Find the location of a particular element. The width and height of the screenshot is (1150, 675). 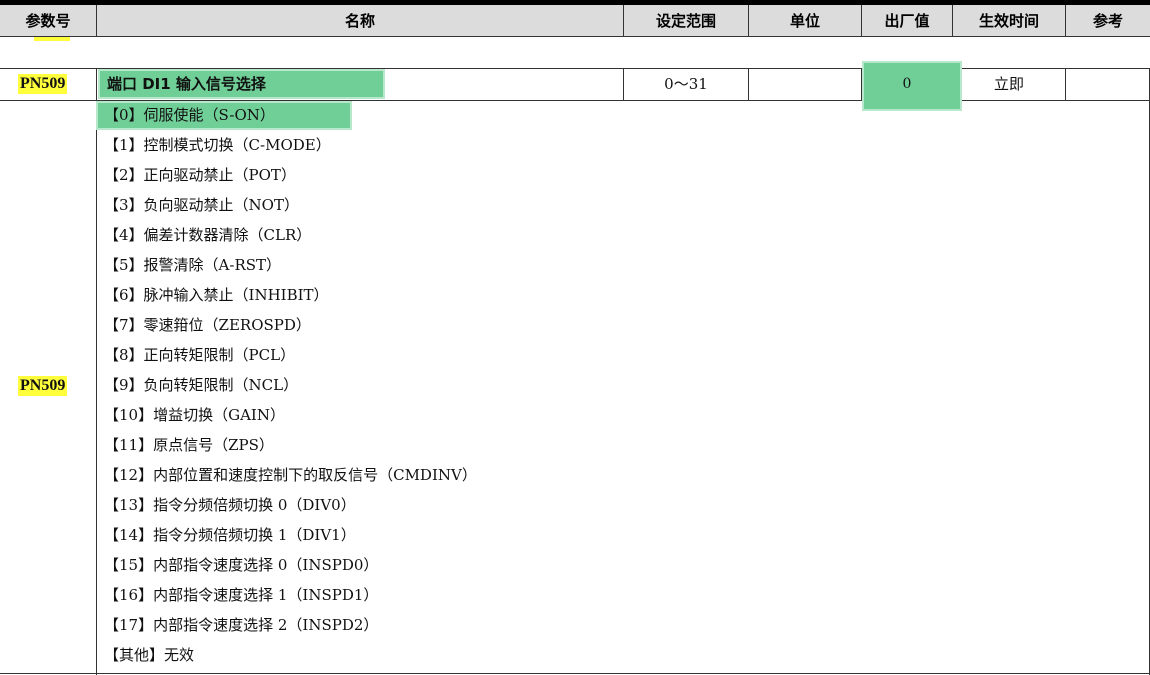

param-no-cell: PN509 is located at coordinates (43, 84).